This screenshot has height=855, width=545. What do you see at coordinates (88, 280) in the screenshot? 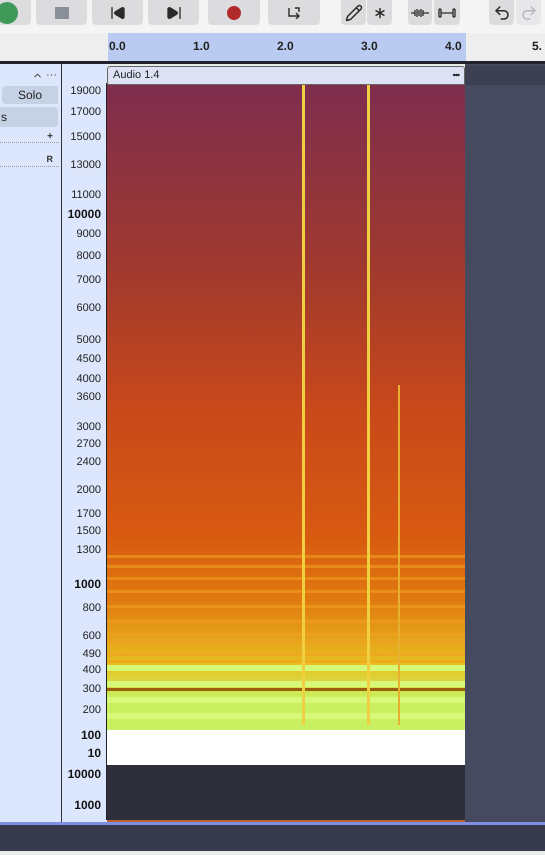
I see `frequency-label: 7000` at bounding box center [88, 280].